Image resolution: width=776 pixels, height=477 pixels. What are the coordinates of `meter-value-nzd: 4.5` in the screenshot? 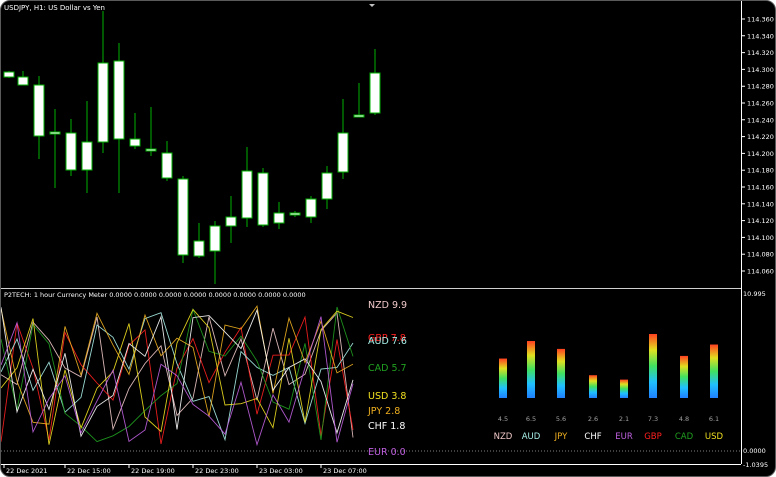 It's located at (503, 419).